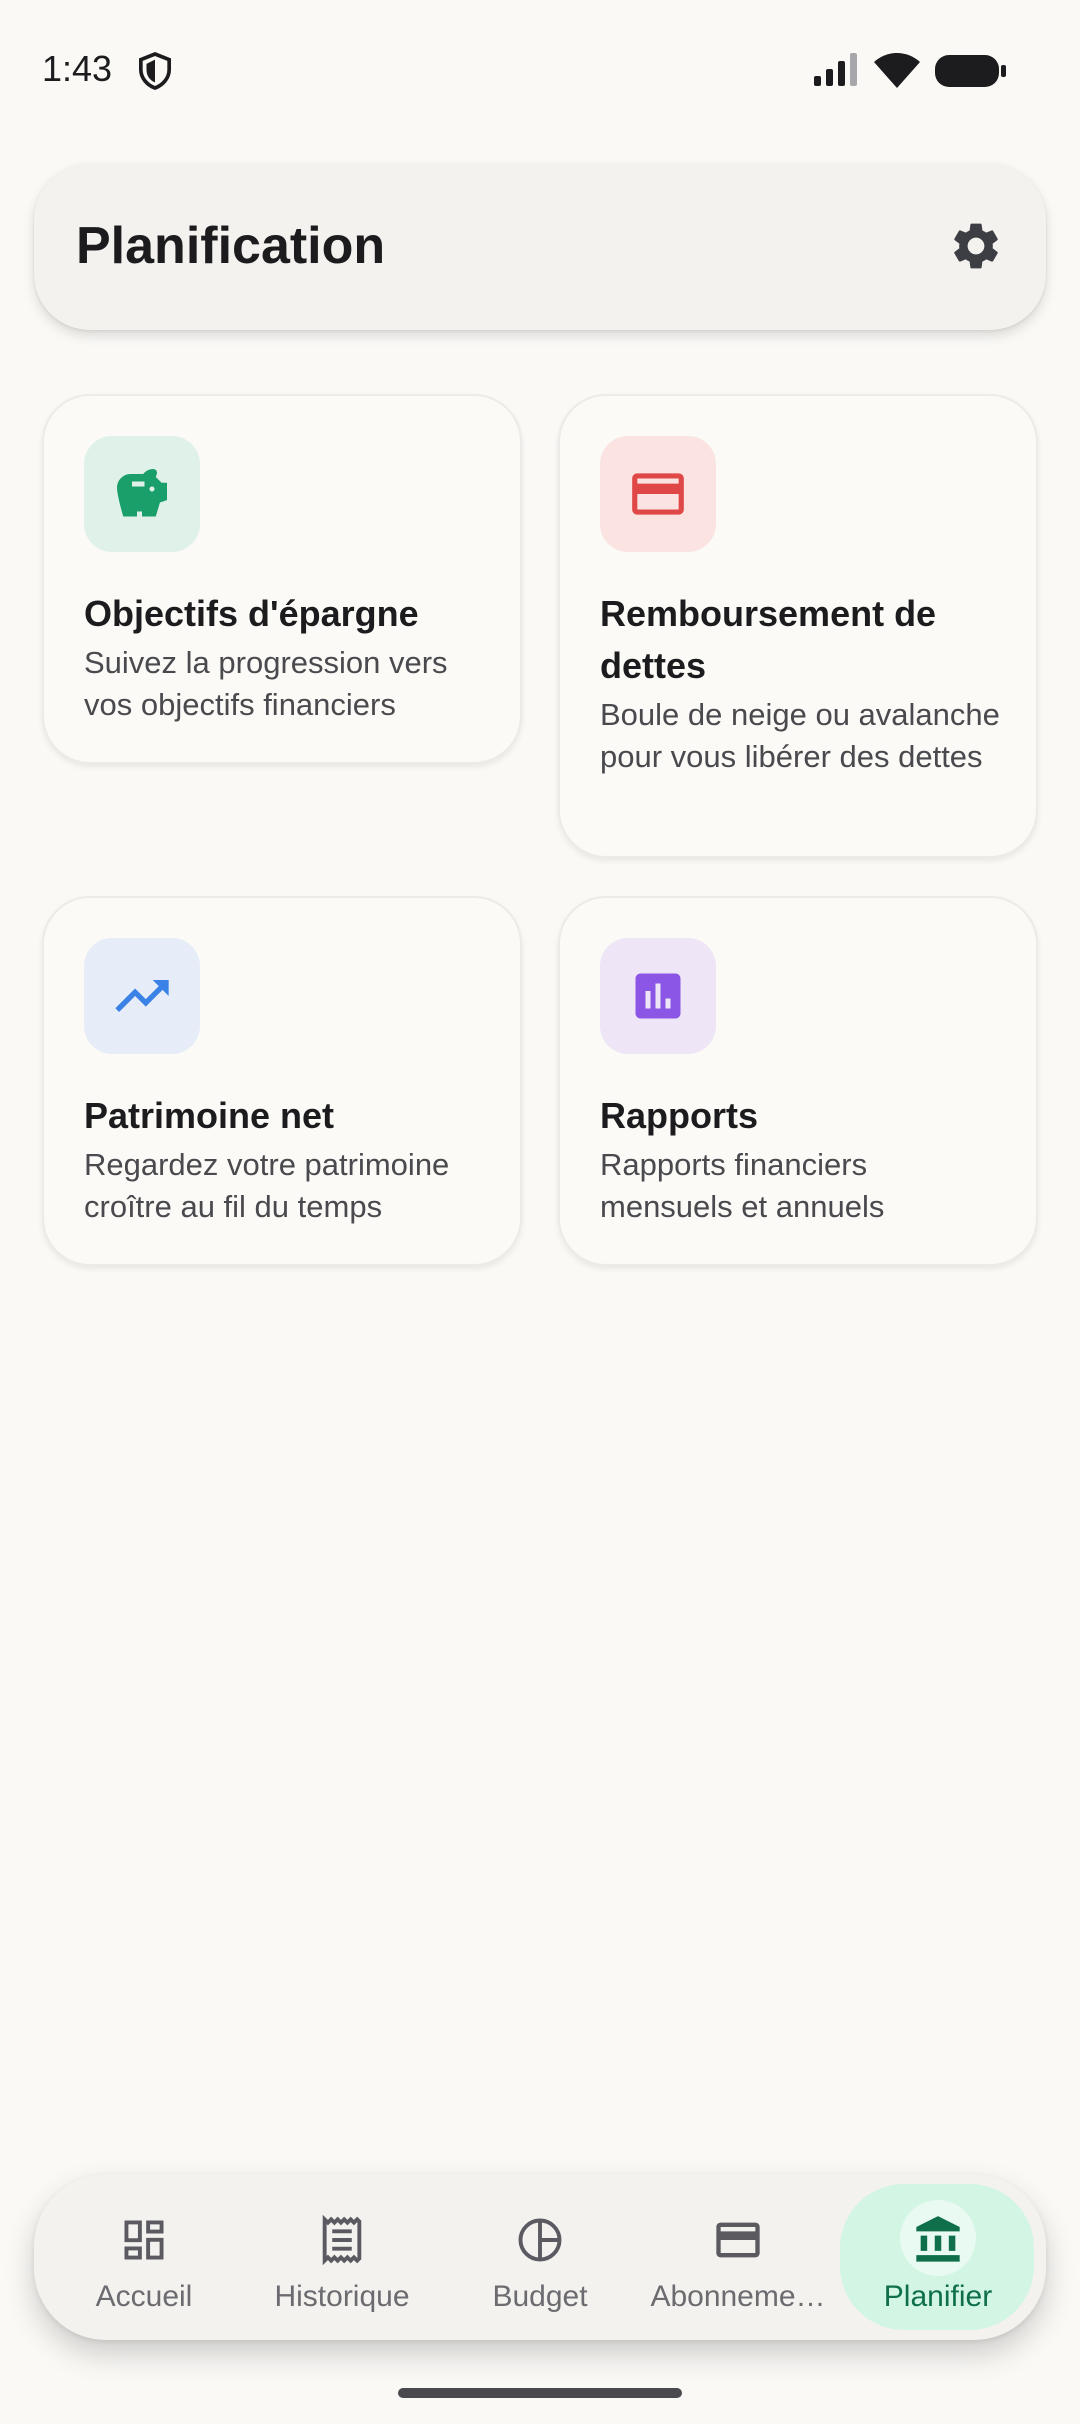 This screenshot has height=2424, width=1080. I want to click on receipt-icon, so click(342, 2240).